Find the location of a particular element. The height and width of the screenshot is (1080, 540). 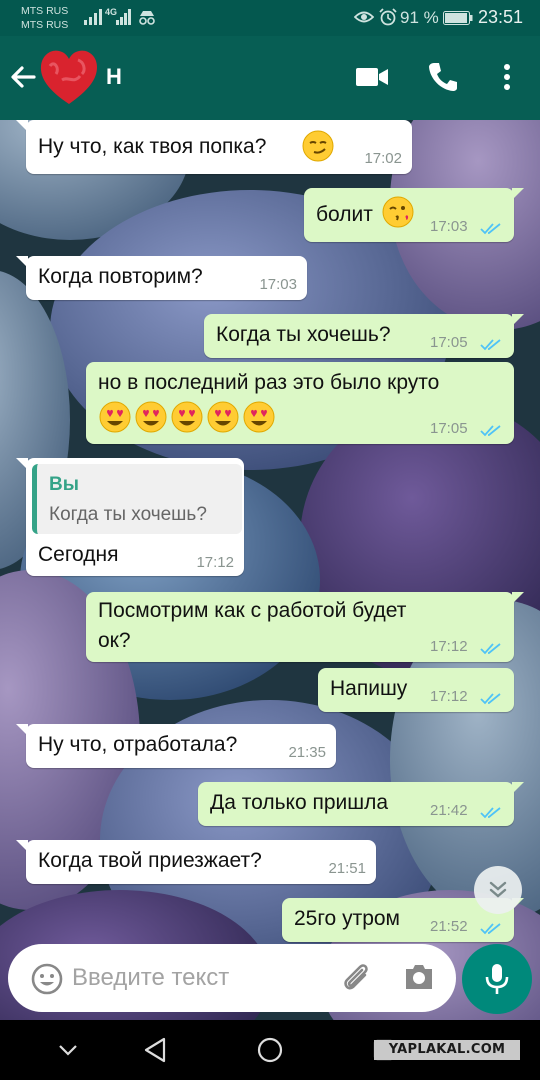

message-time: 21:52 is located at coordinates (449, 926).